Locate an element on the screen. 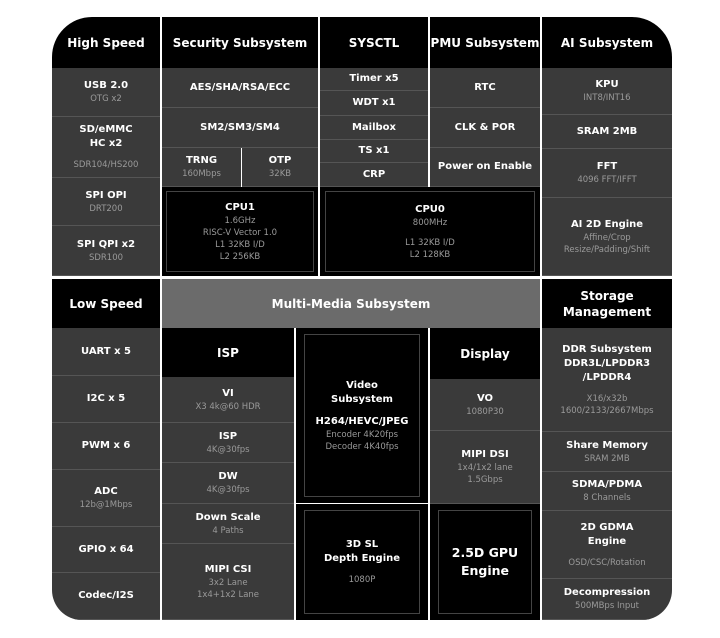 Image resolution: width=720 pixels, height=638 pixels. mipi-dsi-title: MIPI DSI is located at coordinates (485, 454).